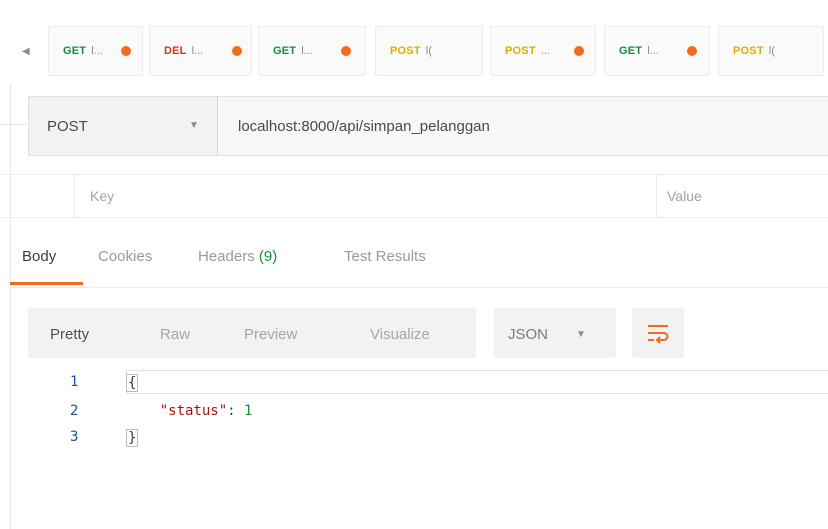 Image resolution: width=828 pixels, height=529 pixels. What do you see at coordinates (46, 283) in the screenshot?
I see `active-tab-indicator` at bounding box center [46, 283].